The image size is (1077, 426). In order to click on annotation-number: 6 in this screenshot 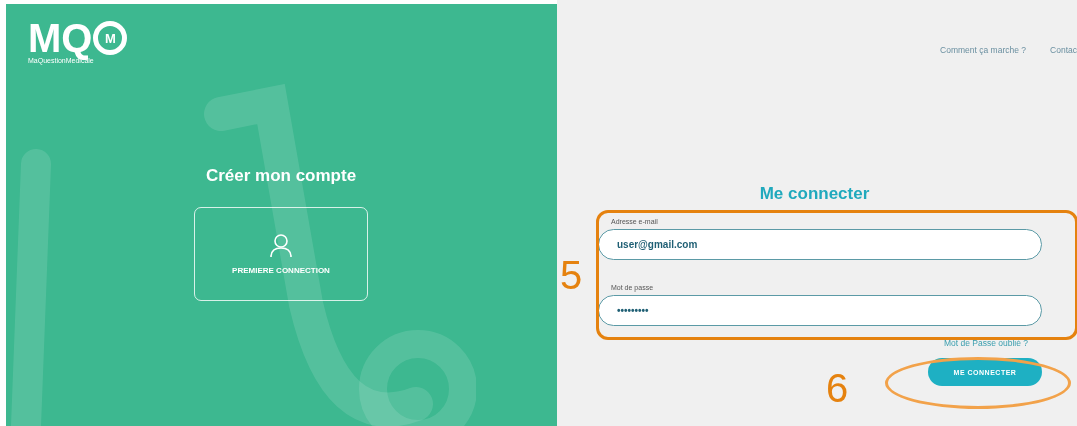, I will do `click(837, 388)`.